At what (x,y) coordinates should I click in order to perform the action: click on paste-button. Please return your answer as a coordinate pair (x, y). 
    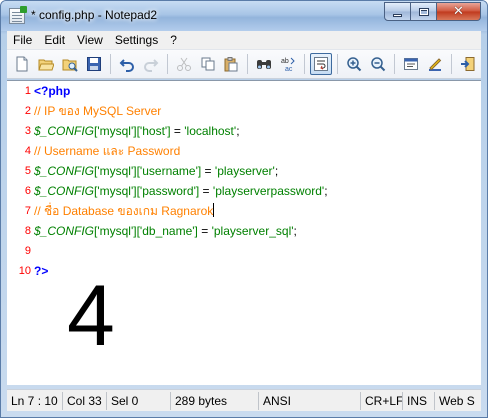
    Looking at the image, I should click on (232, 64).